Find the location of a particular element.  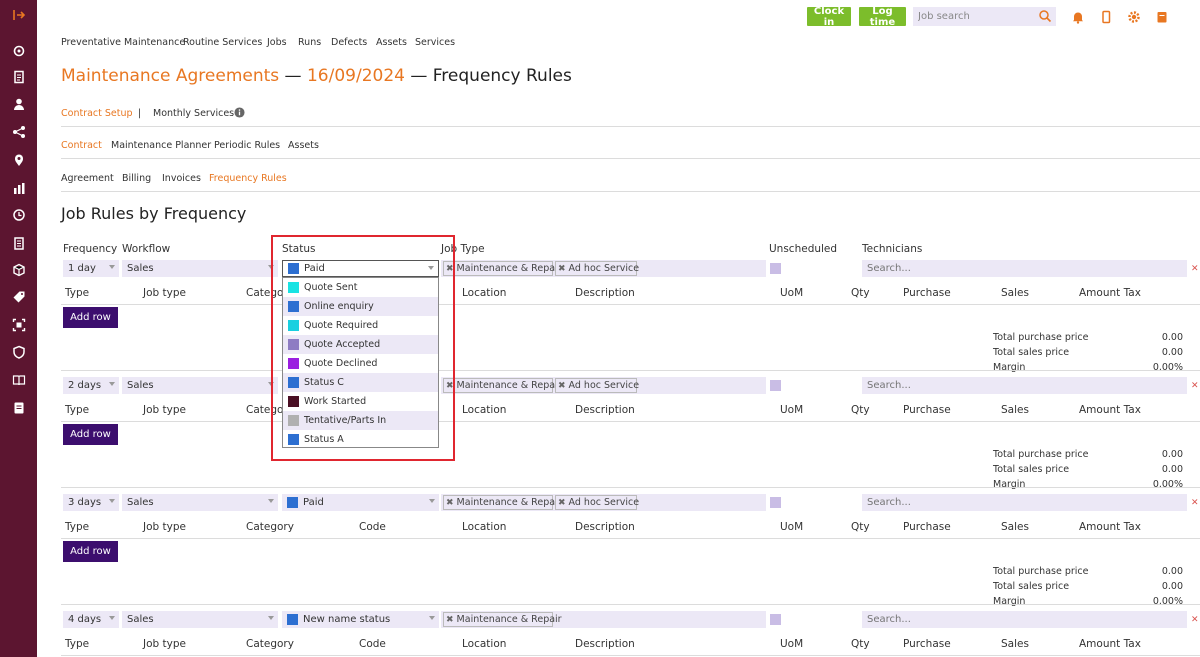

tab-frequency-rules: Frequency Rules is located at coordinates (248, 178).